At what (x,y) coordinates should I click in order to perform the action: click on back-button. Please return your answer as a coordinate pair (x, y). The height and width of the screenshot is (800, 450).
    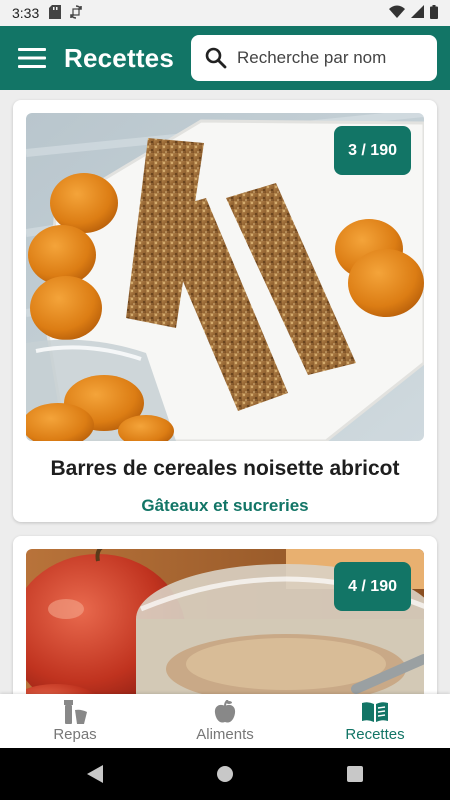
    Looking at the image, I should click on (95, 774).